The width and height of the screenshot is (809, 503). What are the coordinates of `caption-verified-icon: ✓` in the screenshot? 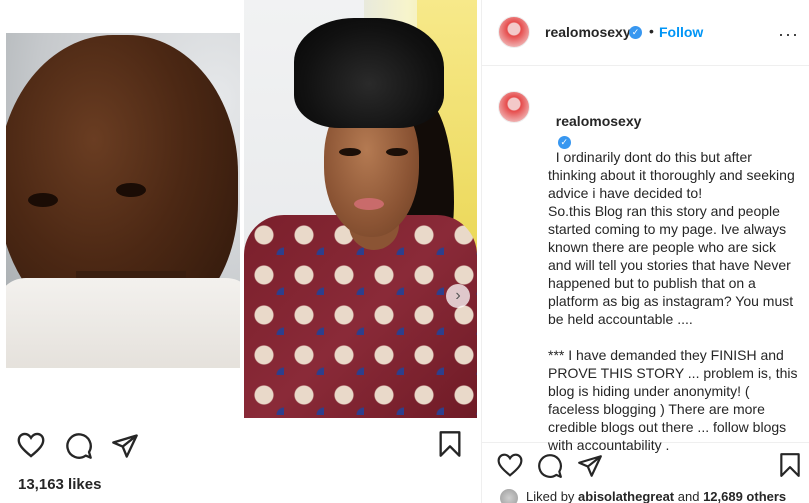 It's located at (564, 142).